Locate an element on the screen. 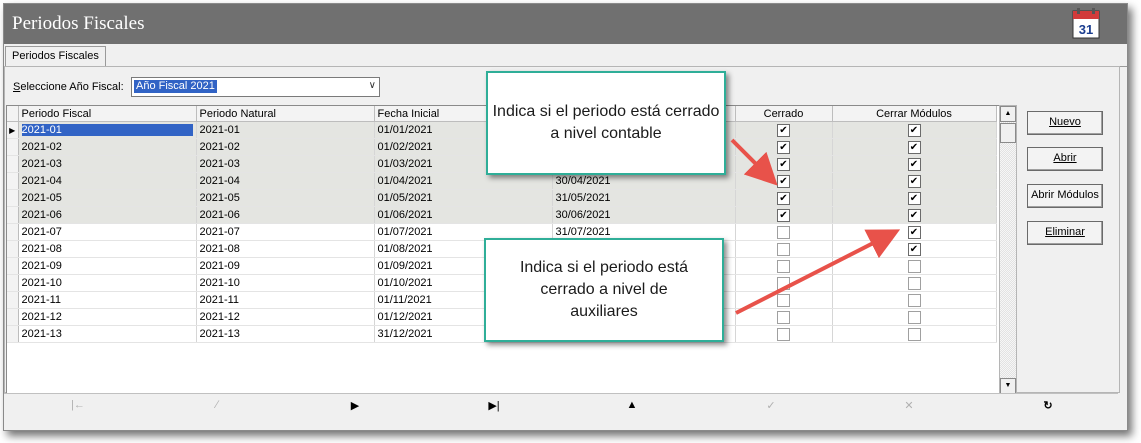 This screenshot has width=1141, height=443. cell-periodo-fiscal: 2021-03 is located at coordinates (107, 164).